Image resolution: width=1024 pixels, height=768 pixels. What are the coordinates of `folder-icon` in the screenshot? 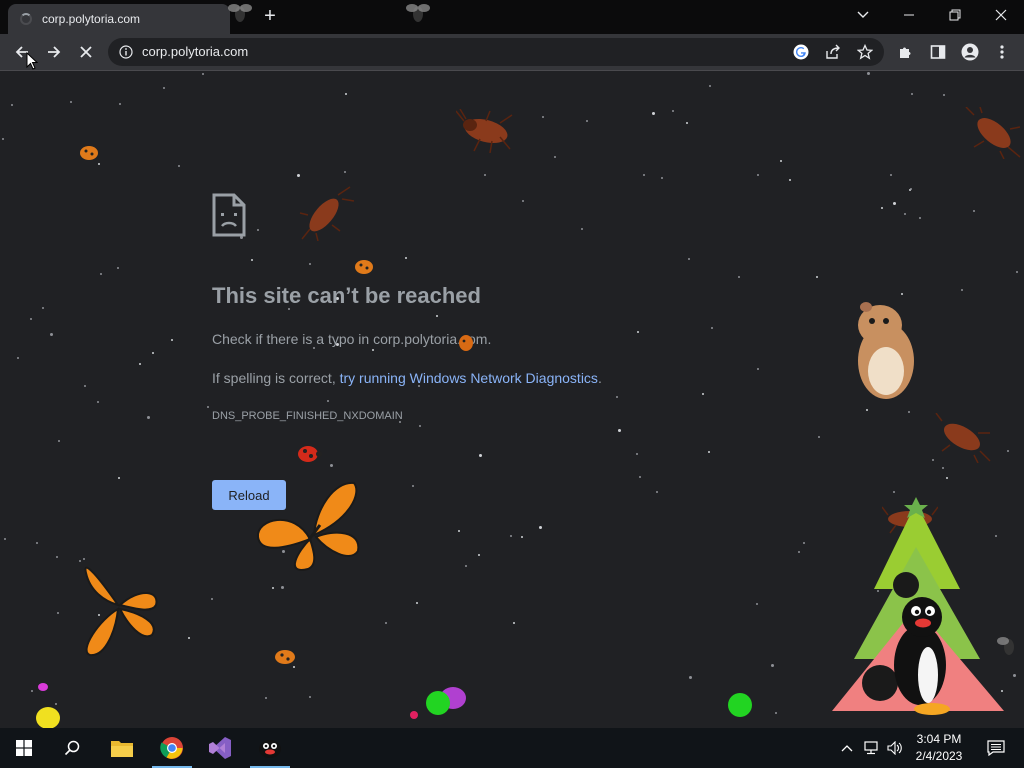 It's located at (122, 749).